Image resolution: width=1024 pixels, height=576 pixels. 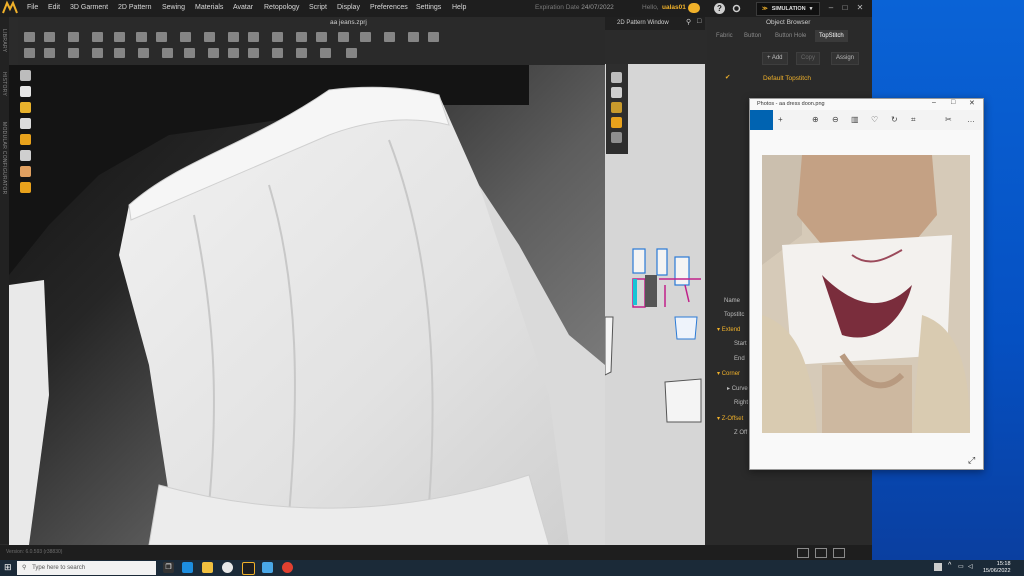 What do you see at coordinates (728, 373) in the screenshot?
I see `section-corner: ▾ Corner` at bounding box center [728, 373].